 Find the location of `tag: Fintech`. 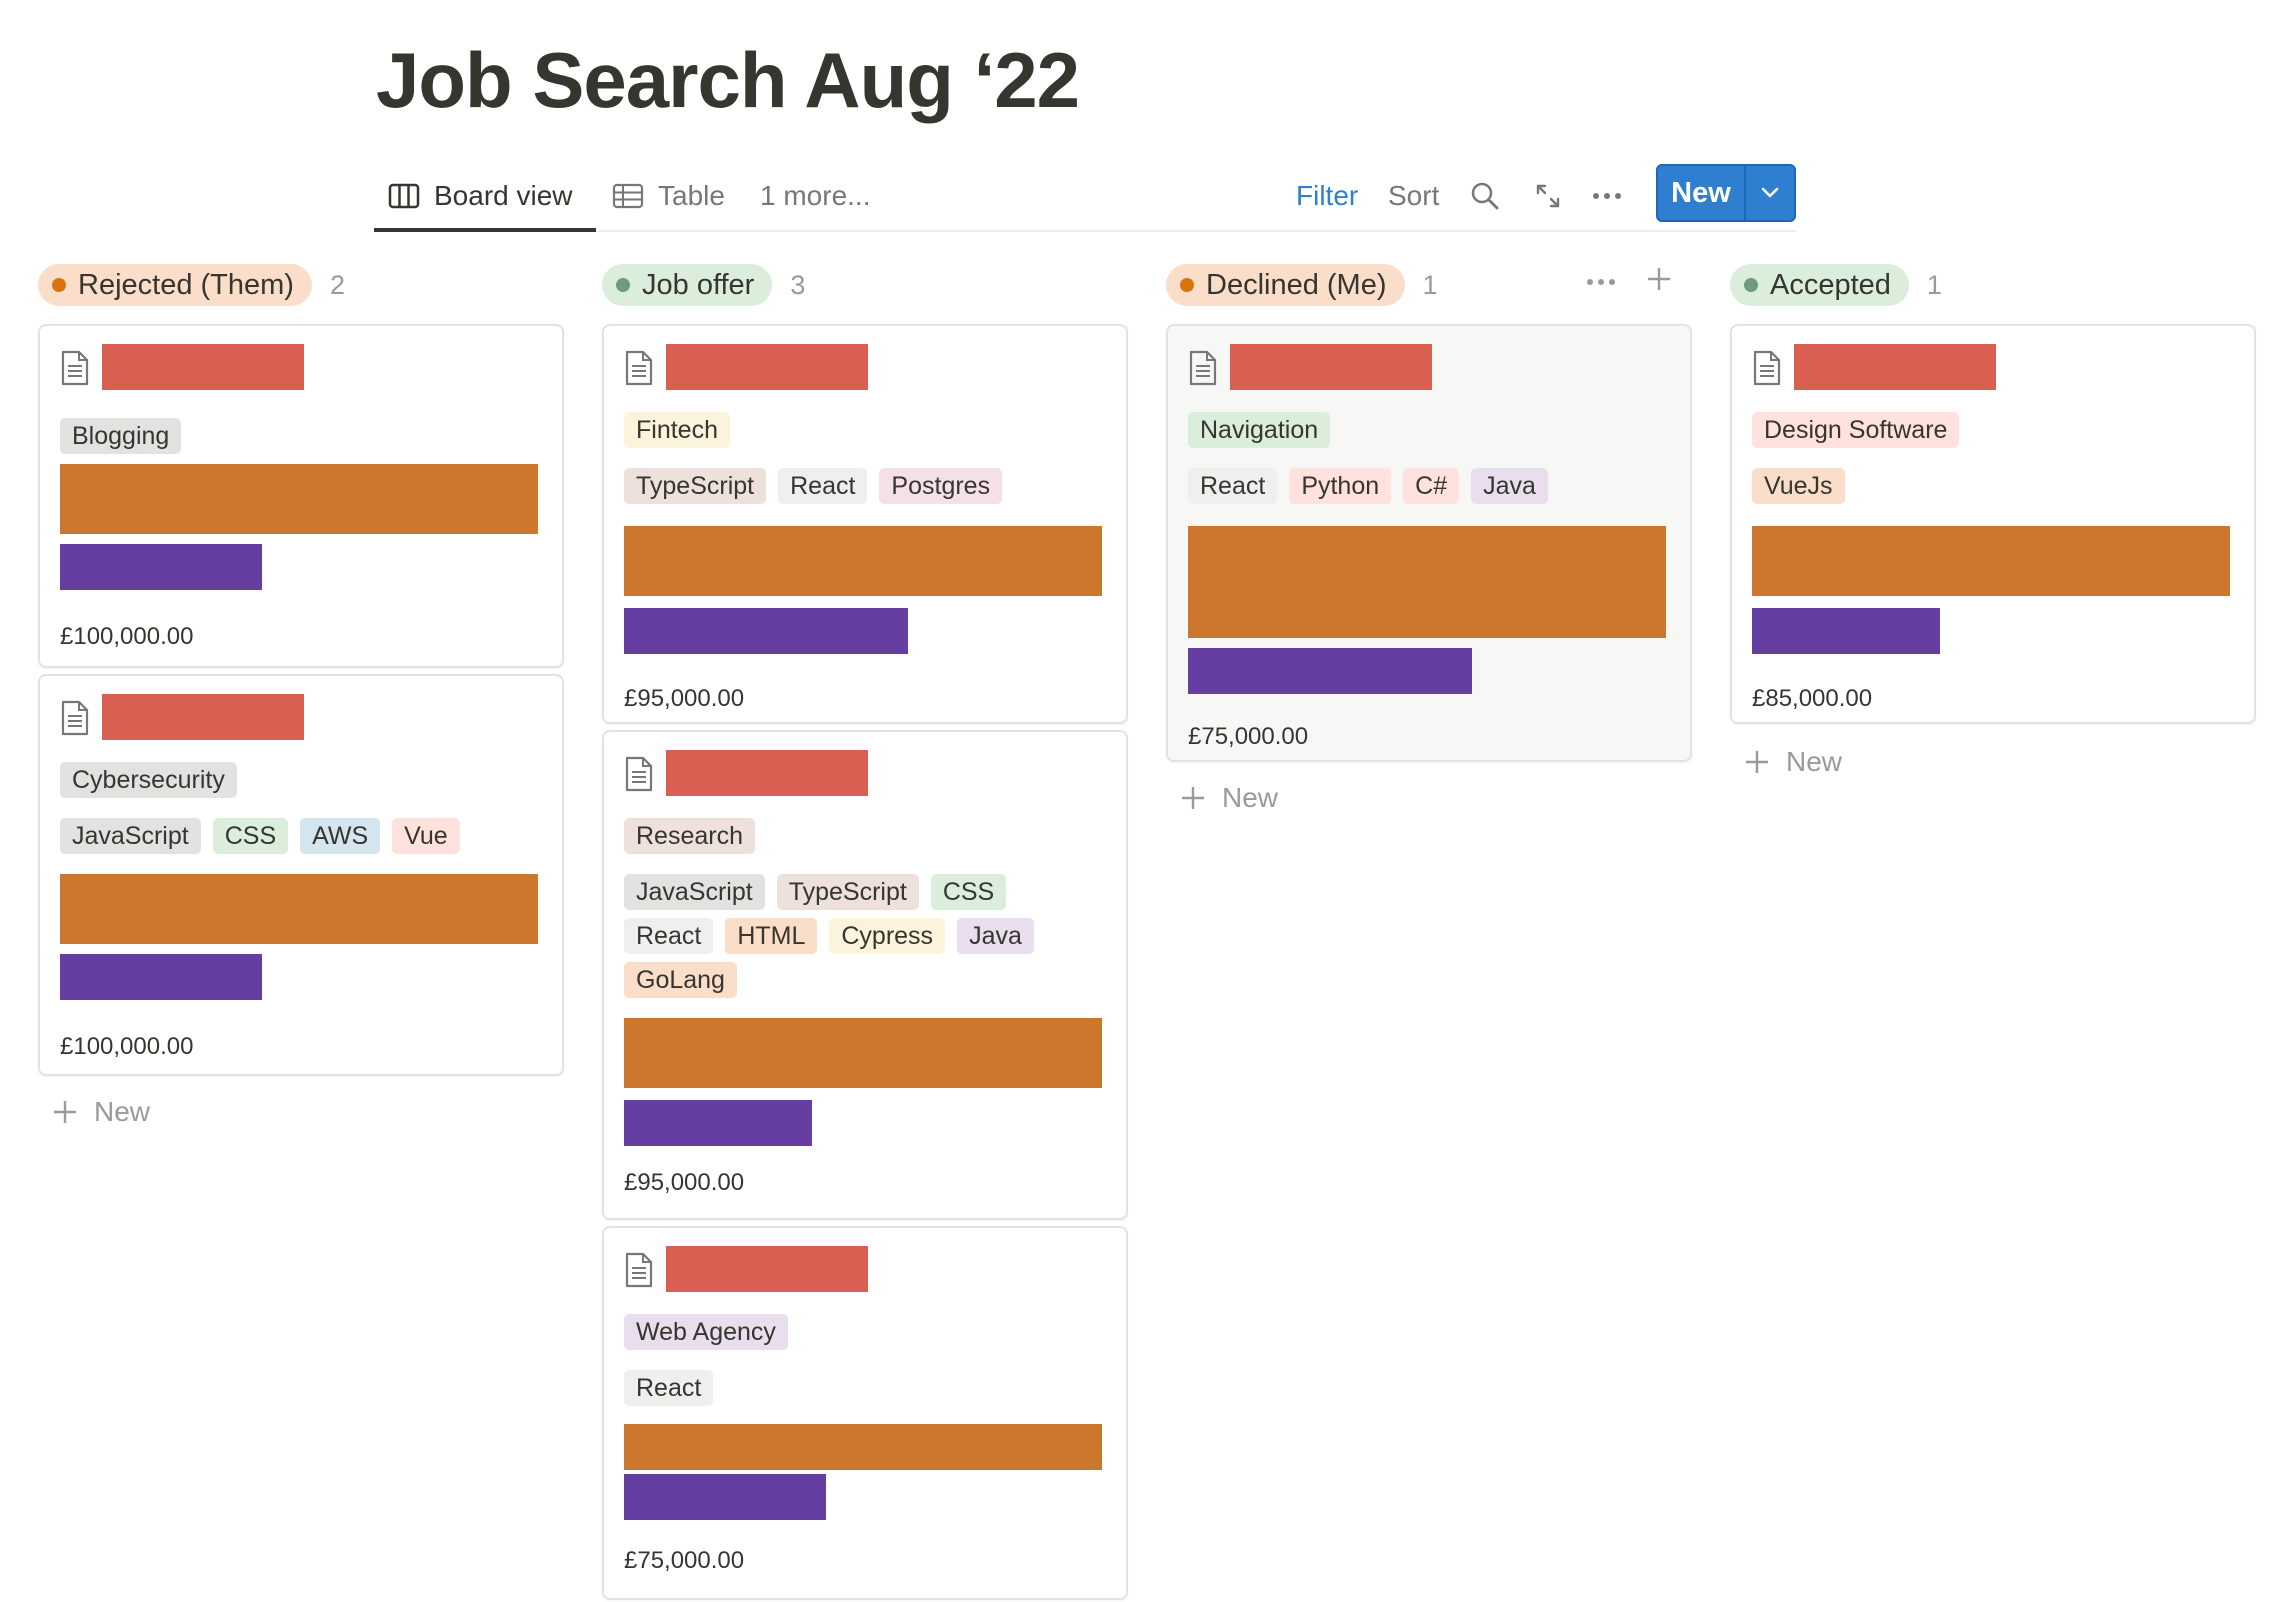

tag: Fintech is located at coordinates (677, 430).